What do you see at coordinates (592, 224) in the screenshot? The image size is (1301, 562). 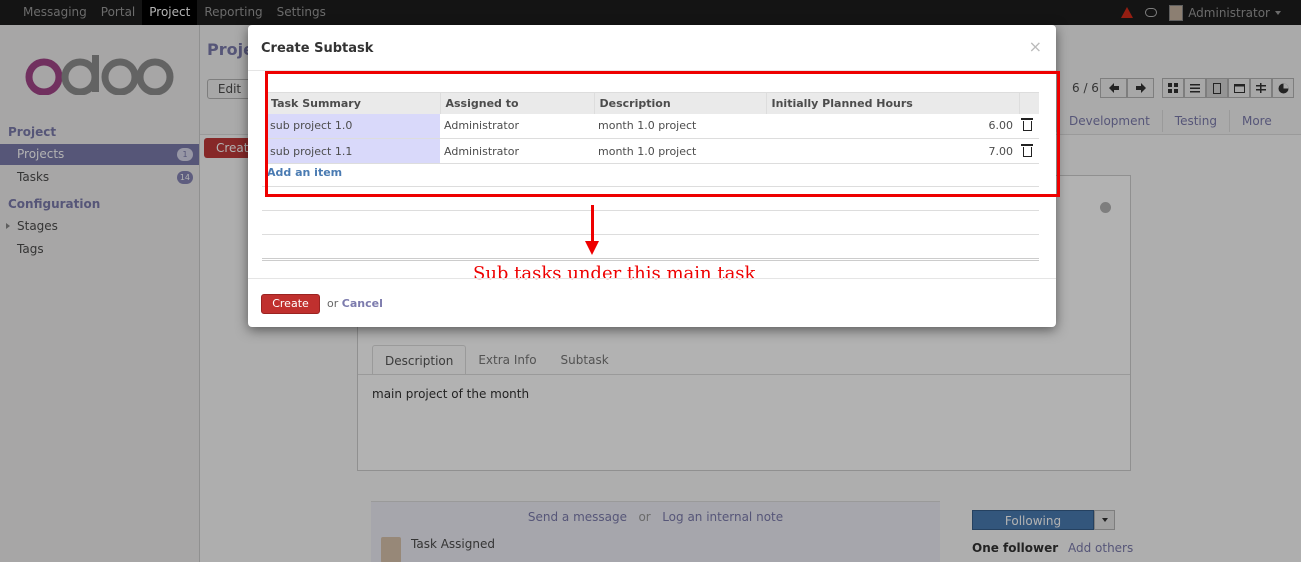 I see `annotation-arrow` at bounding box center [592, 224].